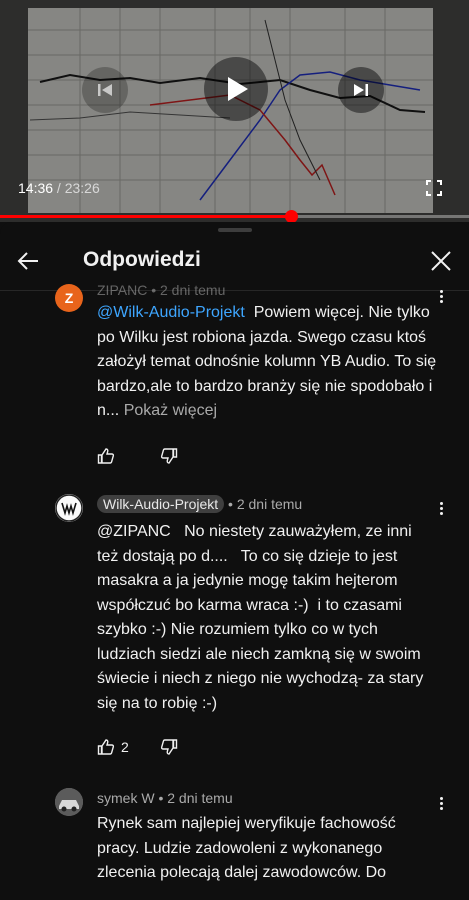 This screenshot has height=900, width=469. Describe the element at coordinates (29, 261) in the screenshot. I see `back-arrow-icon` at that location.